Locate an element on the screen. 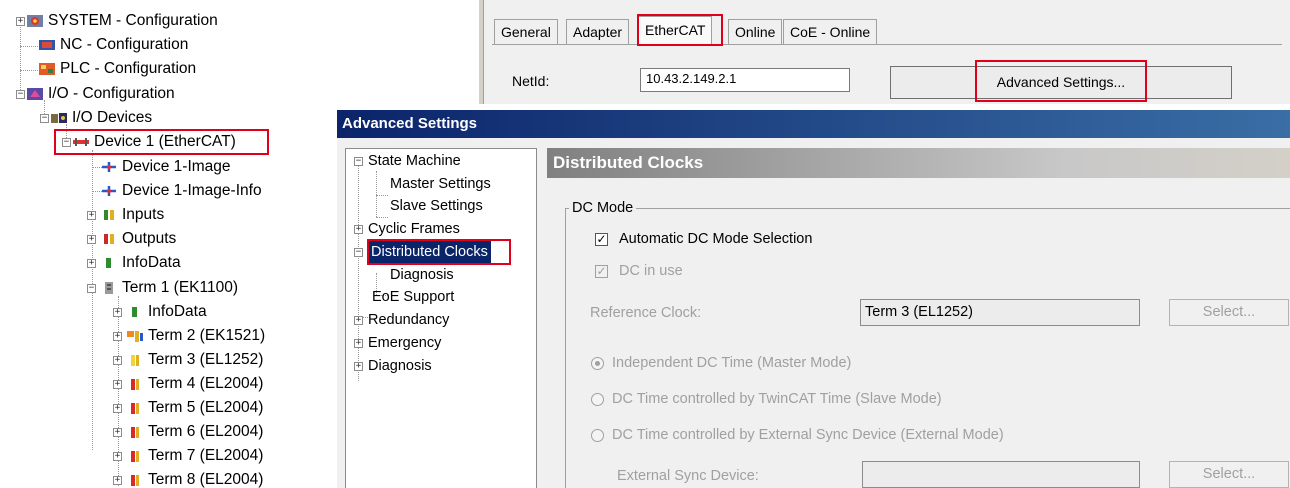 This screenshot has width=1290, height=488. advanced-settings-highlight is located at coordinates (1061, 81).